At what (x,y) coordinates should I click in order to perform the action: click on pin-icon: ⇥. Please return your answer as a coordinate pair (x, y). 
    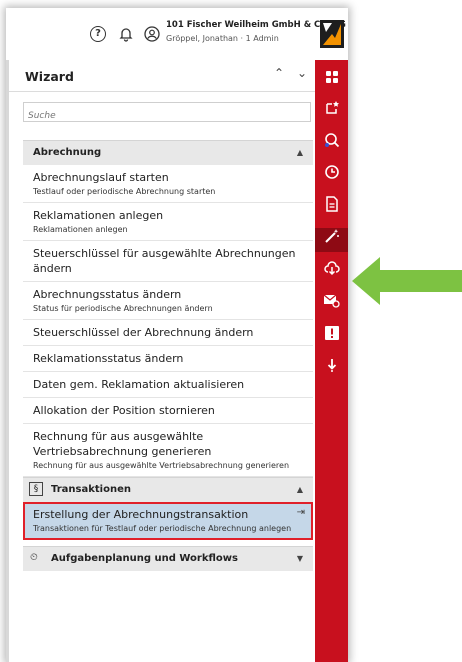
    Looking at the image, I should click on (301, 512).